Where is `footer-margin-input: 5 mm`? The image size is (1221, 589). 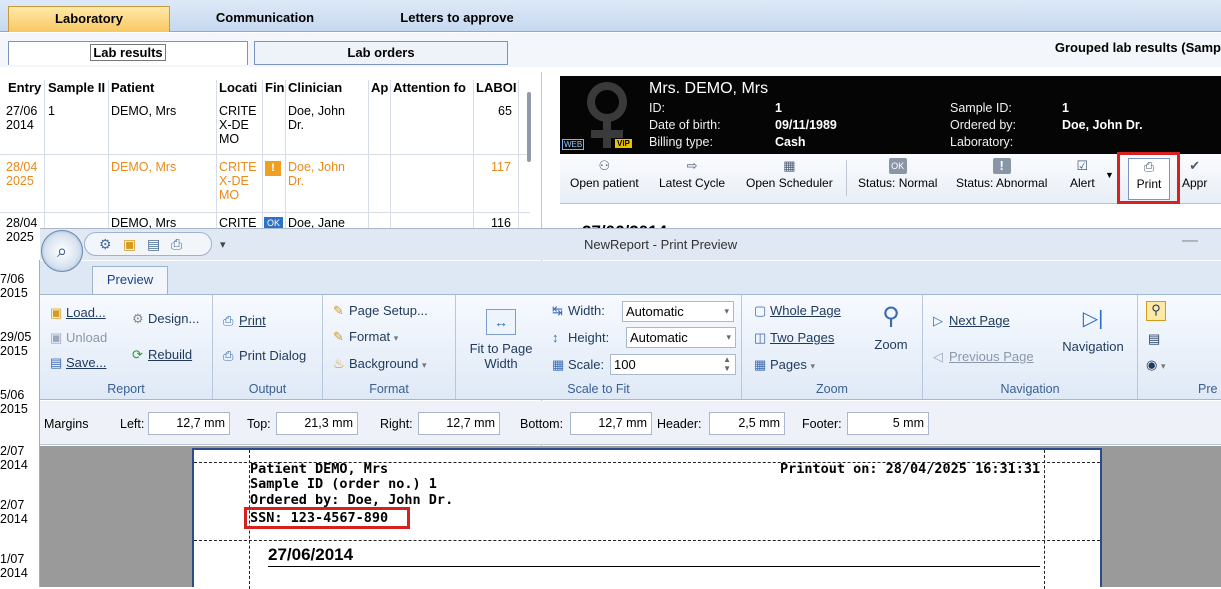
footer-margin-input: 5 mm is located at coordinates (888, 423).